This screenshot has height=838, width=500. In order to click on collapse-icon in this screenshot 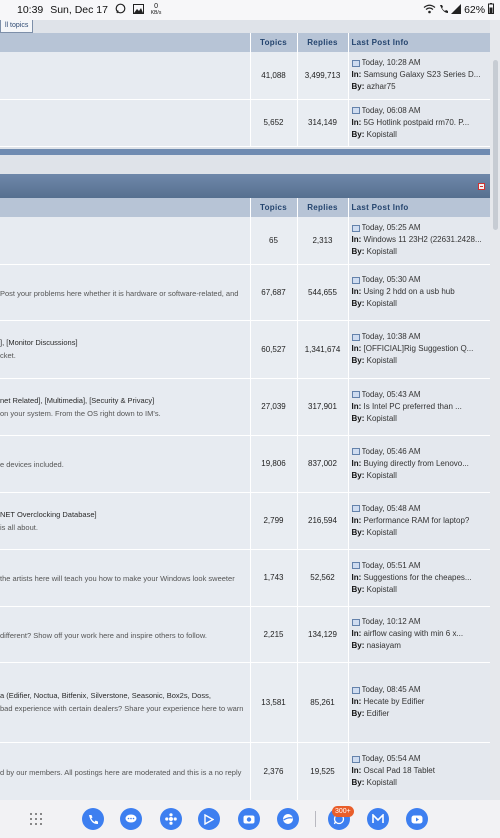, I will do `click(481, 186)`.